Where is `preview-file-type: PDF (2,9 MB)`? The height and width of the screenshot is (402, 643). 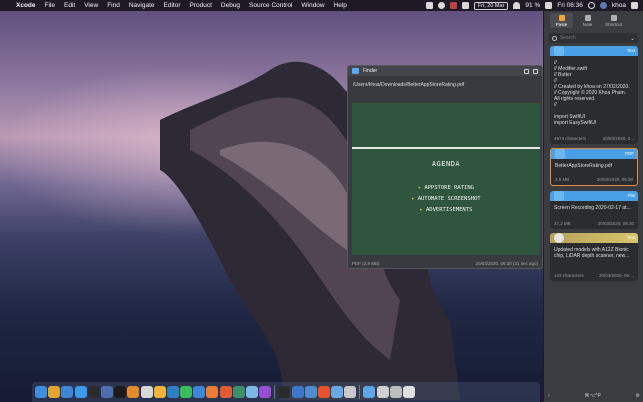 preview-file-type: PDF (2,9 MB) is located at coordinates (366, 263).